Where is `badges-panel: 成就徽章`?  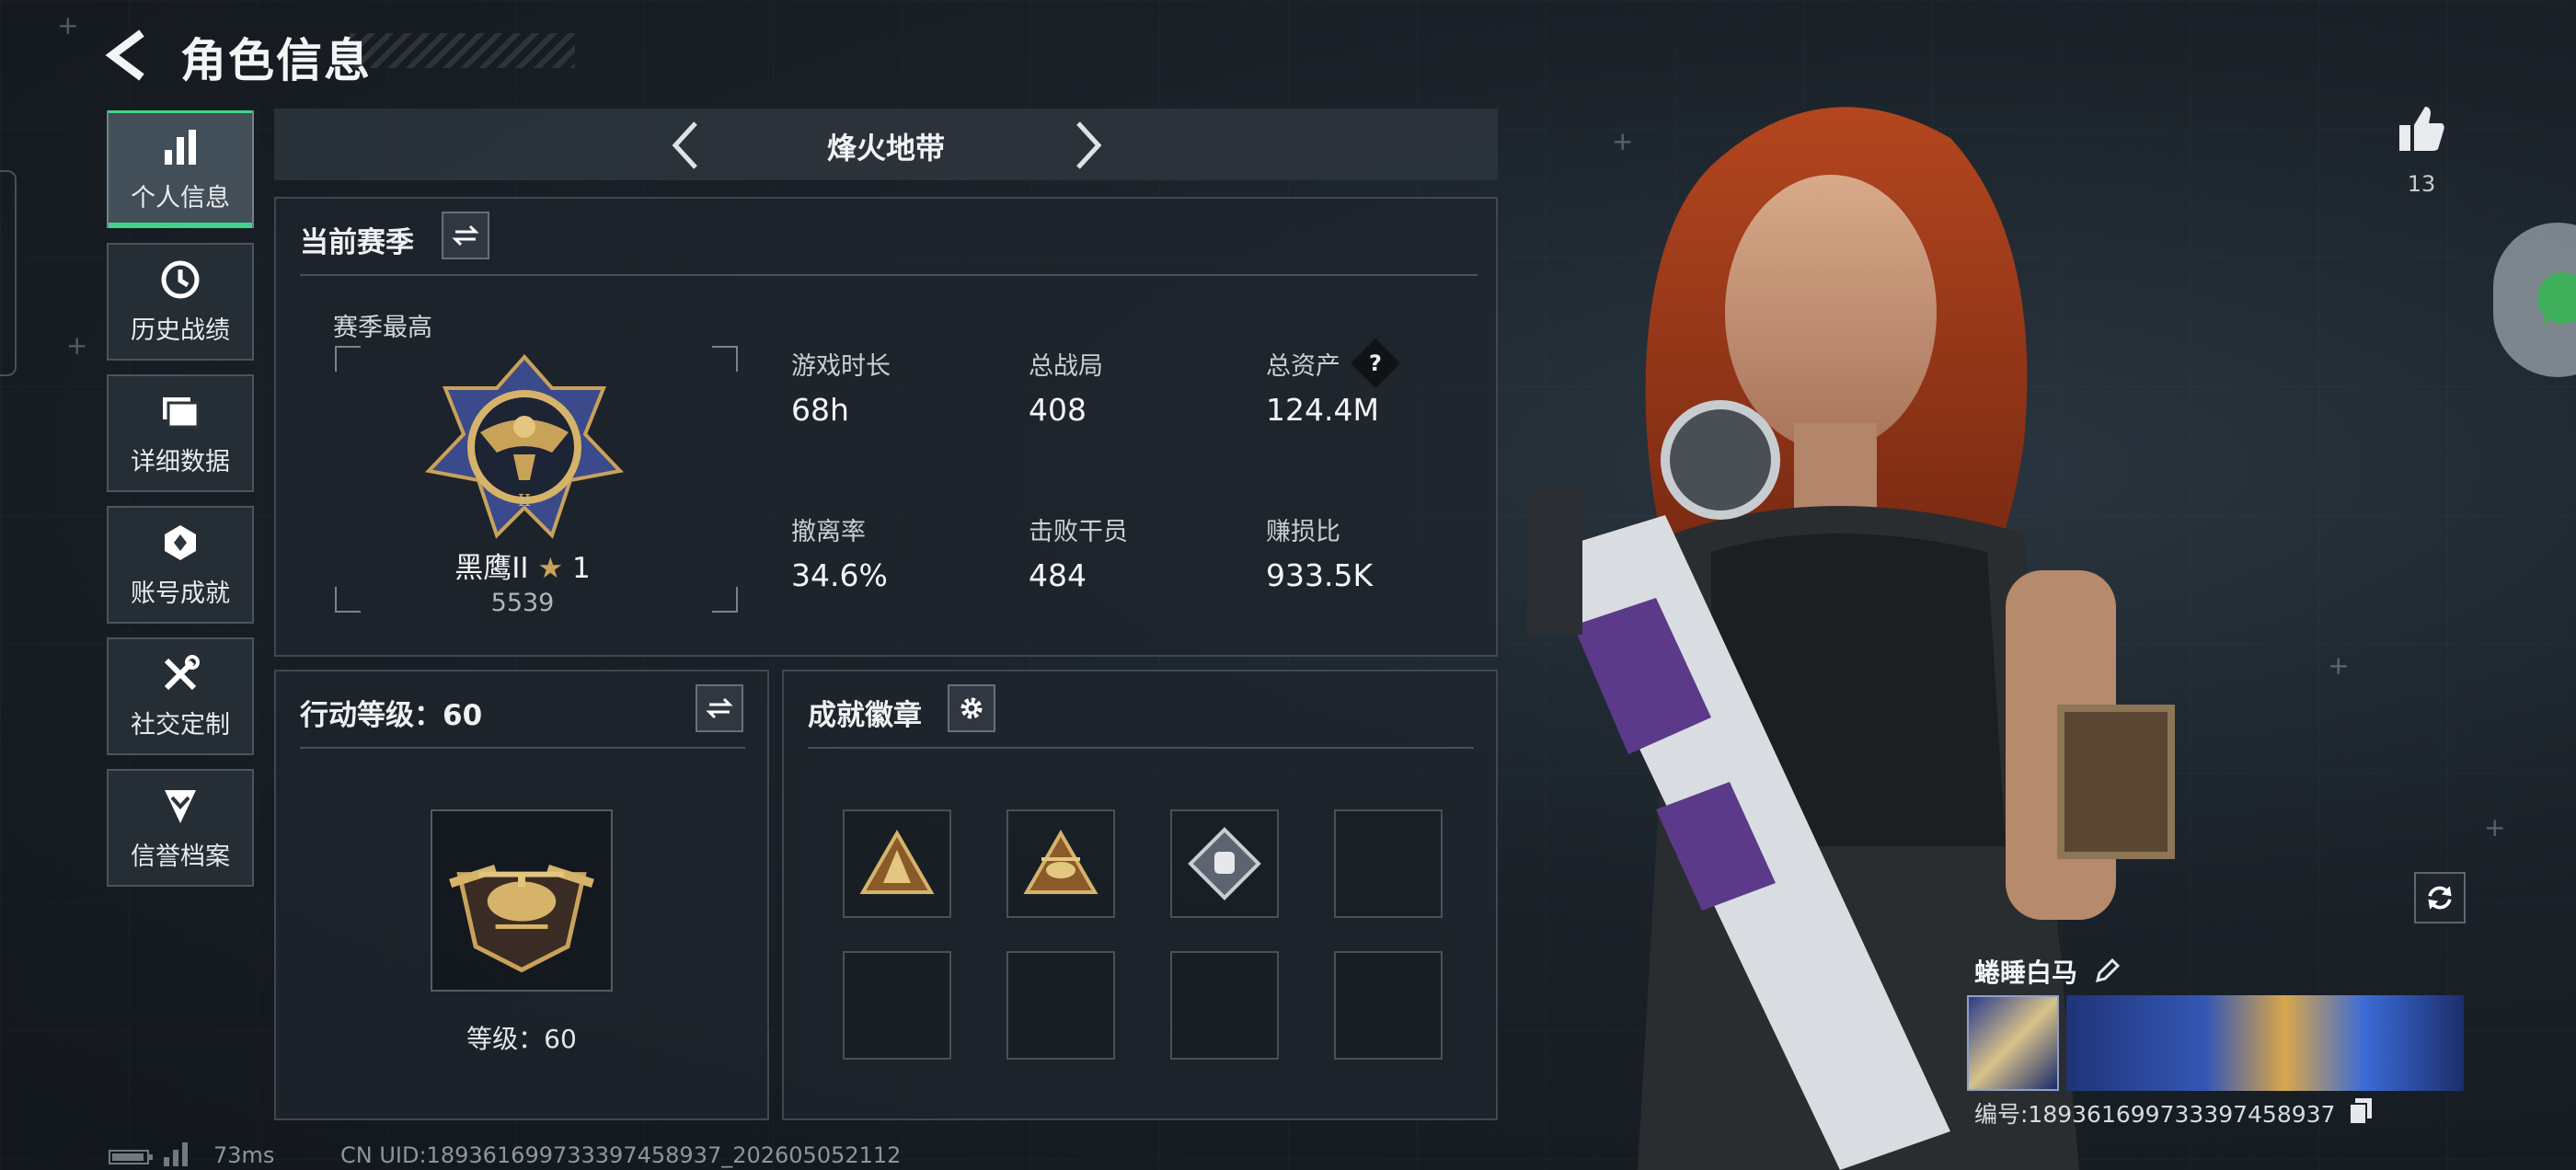
badges-panel: 成就徽章 is located at coordinates (1140, 895).